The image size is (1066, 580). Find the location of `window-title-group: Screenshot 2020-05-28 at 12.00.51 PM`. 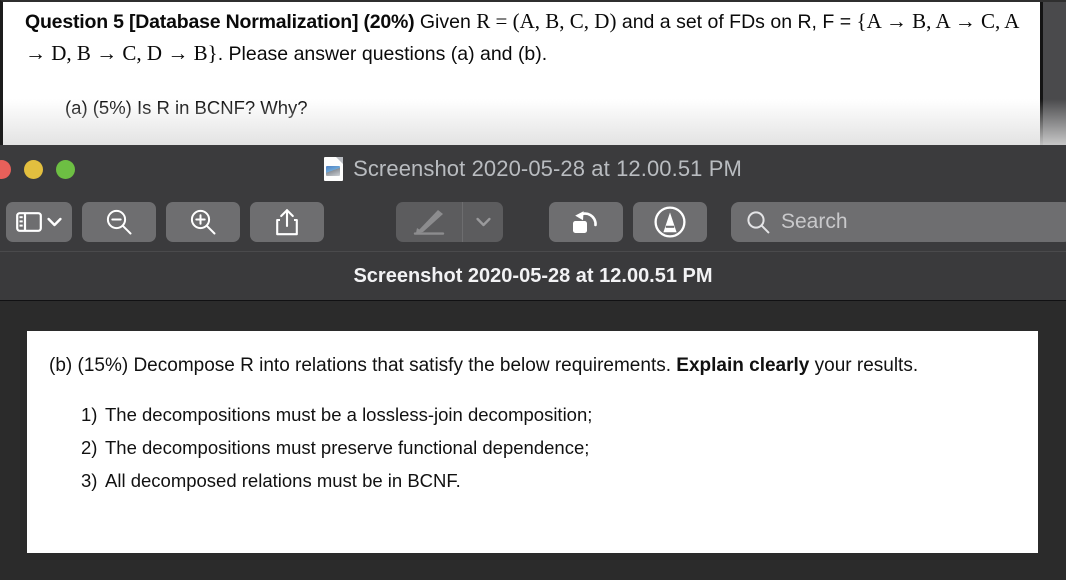

window-title-group: Screenshot 2020-05-28 at 12.00.51 PM is located at coordinates (533, 169).